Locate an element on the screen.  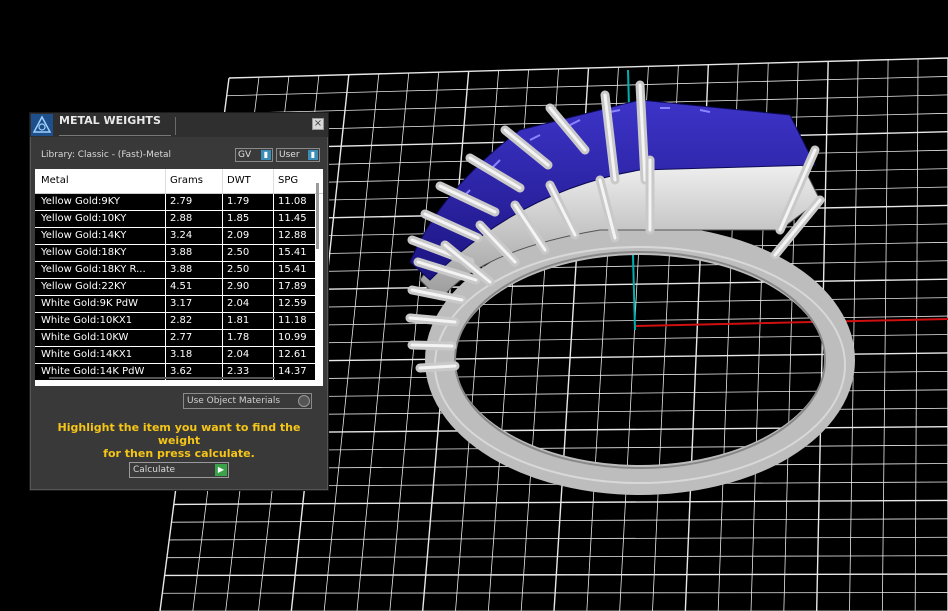
cell-grams: 3.24 is located at coordinates (181, 235).